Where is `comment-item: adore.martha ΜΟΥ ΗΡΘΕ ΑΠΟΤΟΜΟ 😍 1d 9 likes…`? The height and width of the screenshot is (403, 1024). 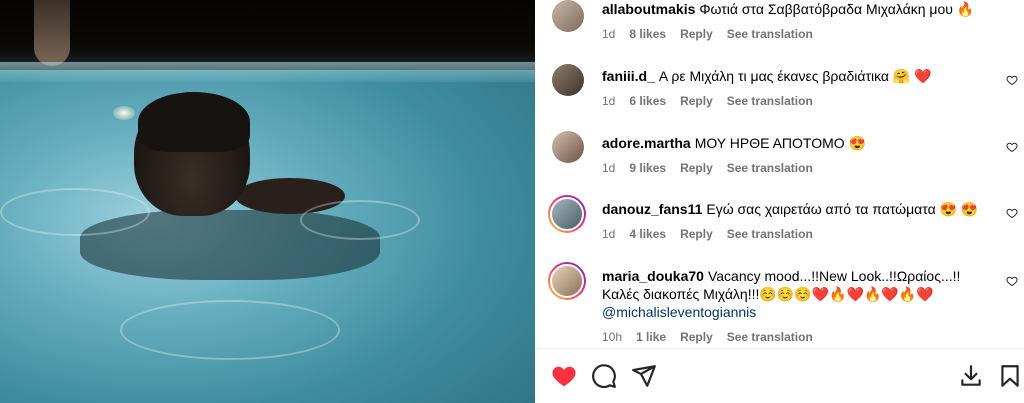 comment-item: adore.martha ΜΟΥ ΗΡΘΕ ΑΠΟΤΟΜΟ 😍 1d 9 likes… is located at coordinates (779, 161).